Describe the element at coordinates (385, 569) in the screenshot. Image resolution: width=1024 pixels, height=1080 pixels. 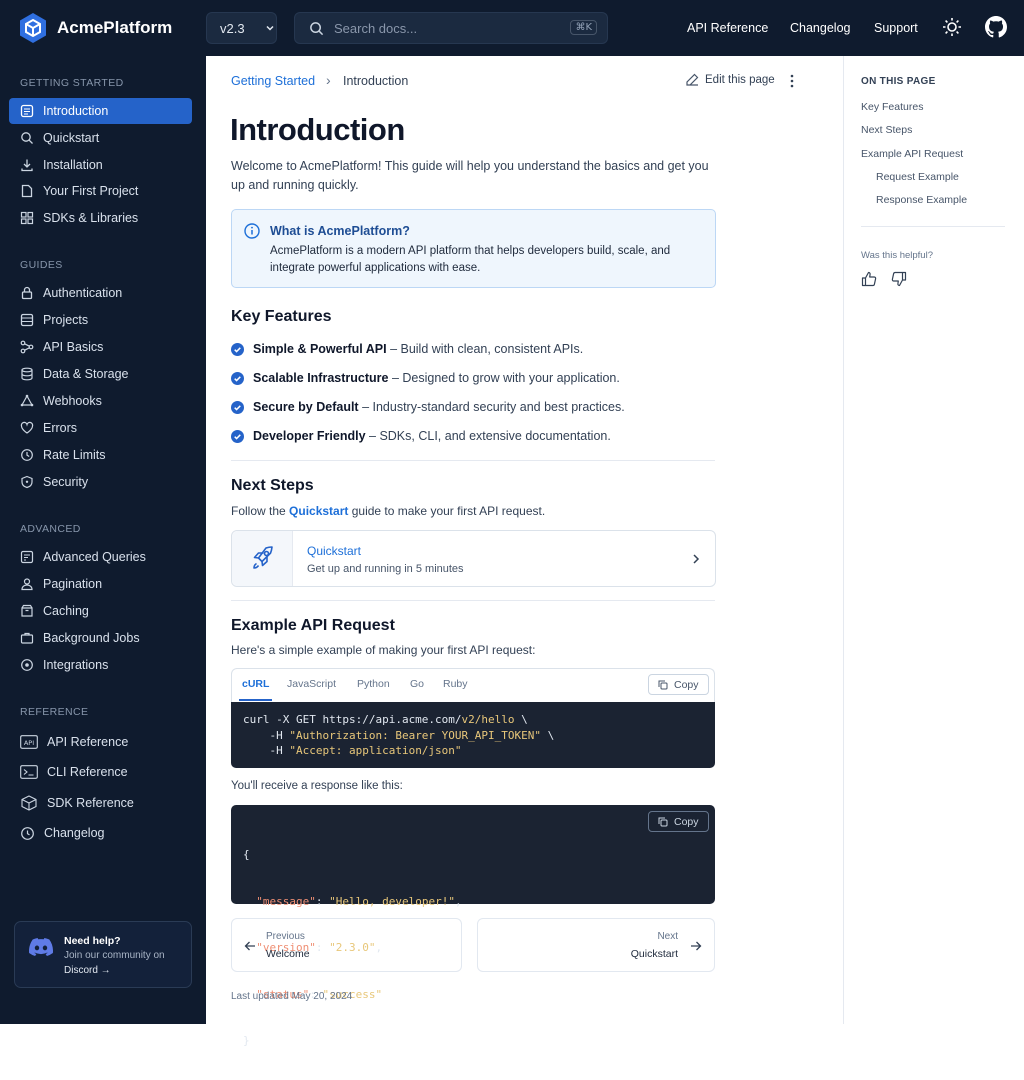
I see `card-description: Get up and running in 5 minutes` at that location.